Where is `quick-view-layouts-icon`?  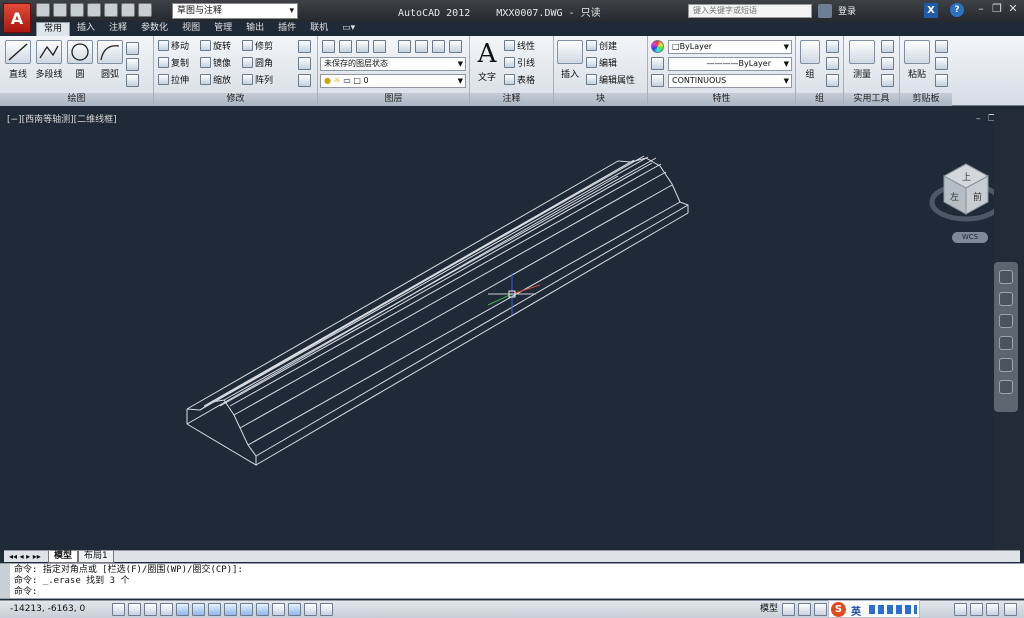
quick-view-layouts-icon is located at coordinates (788, 609).